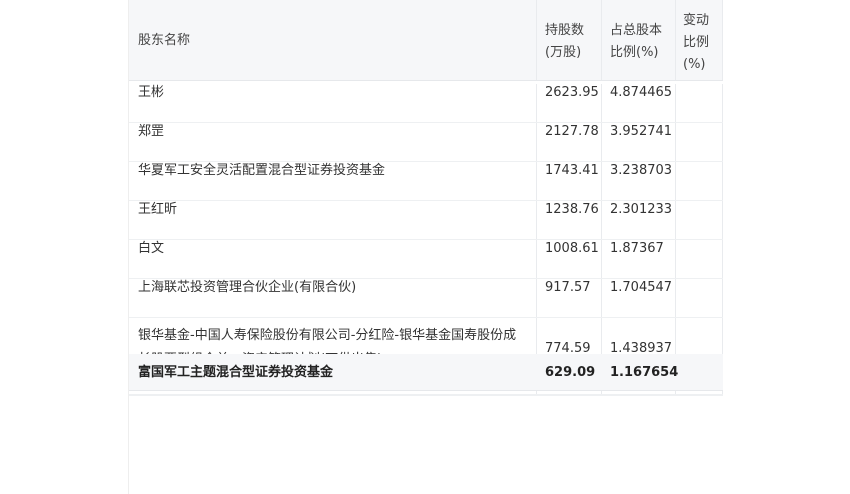 The image size is (850, 494). Describe the element at coordinates (641, 131) in the screenshot. I see `cell-percent: 3.952741` at that location.